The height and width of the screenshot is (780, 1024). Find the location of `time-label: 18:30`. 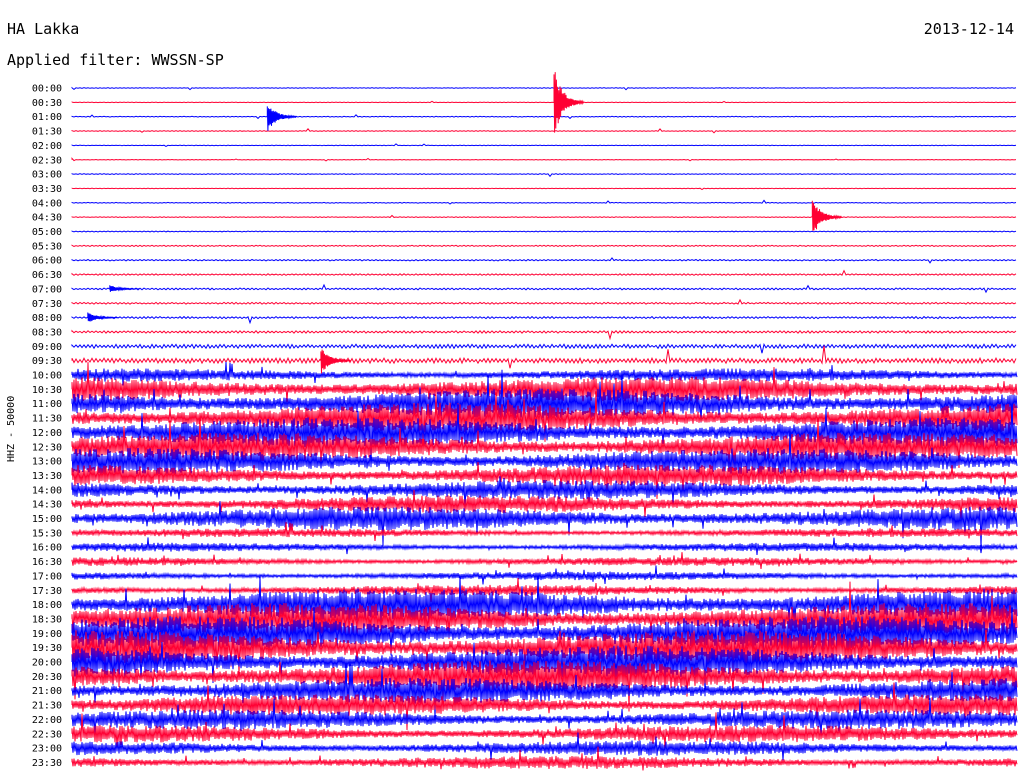

time-label: 18:30 is located at coordinates (47, 619).